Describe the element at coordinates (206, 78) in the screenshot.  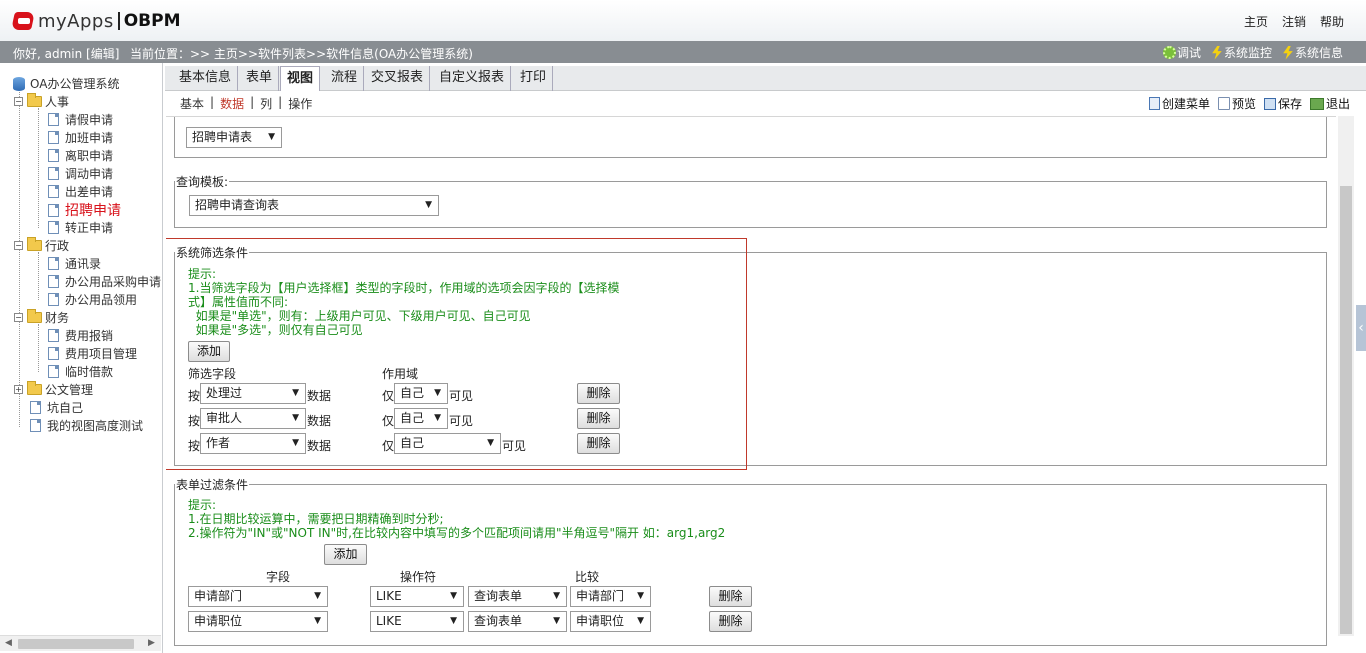
I see `tab-basic-info: 基本信息` at that location.